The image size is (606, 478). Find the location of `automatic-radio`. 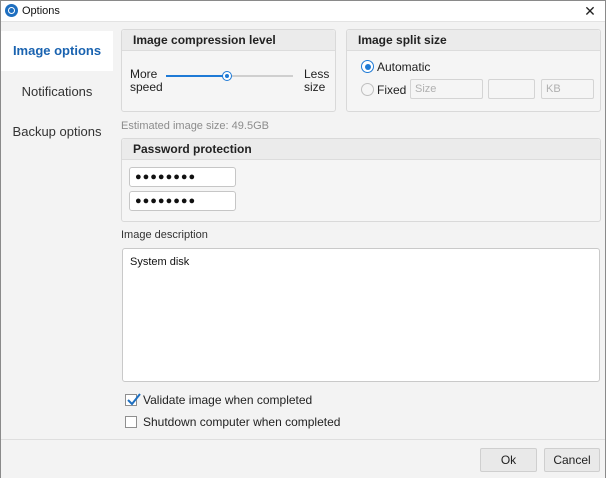

automatic-radio is located at coordinates (367, 66).